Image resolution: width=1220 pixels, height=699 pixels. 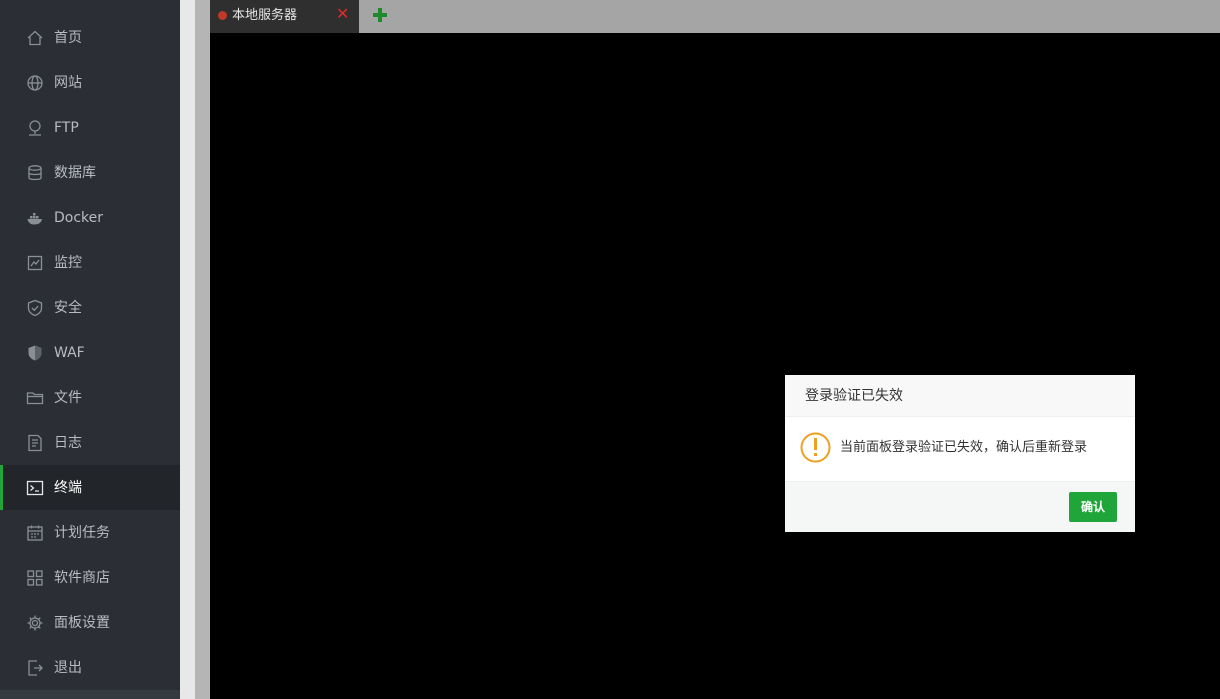 What do you see at coordinates (35, 398) in the screenshot?
I see `folder-icon` at bounding box center [35, 398].